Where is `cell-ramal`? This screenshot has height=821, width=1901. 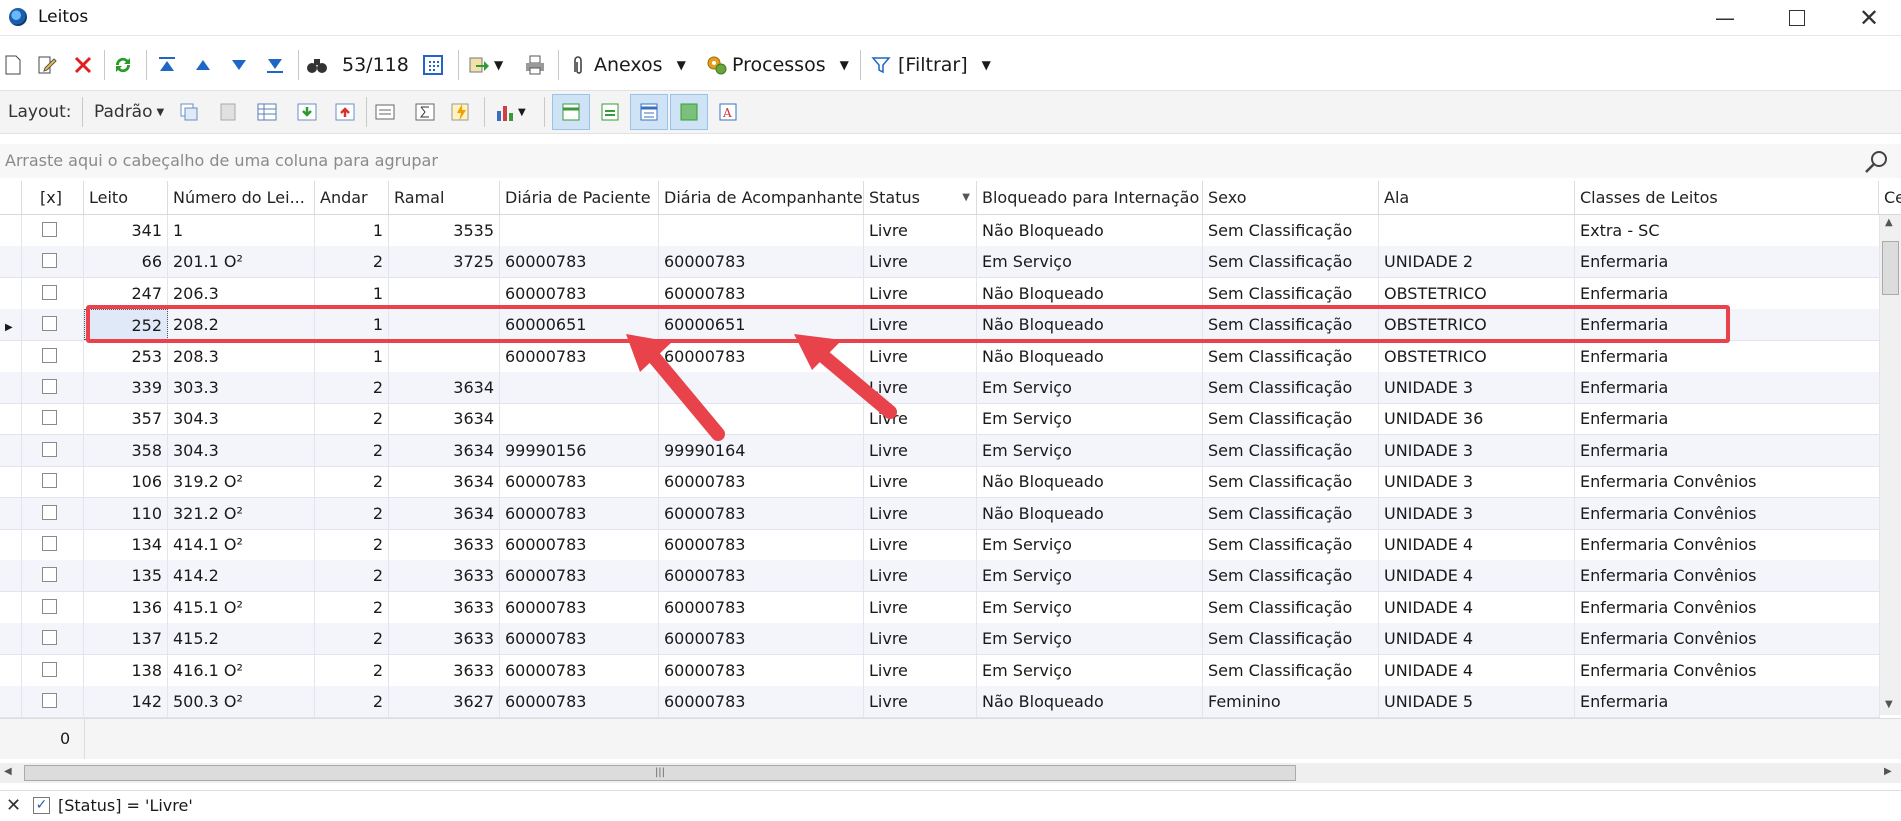
cell-ramal is located at coordinates (444, 356).